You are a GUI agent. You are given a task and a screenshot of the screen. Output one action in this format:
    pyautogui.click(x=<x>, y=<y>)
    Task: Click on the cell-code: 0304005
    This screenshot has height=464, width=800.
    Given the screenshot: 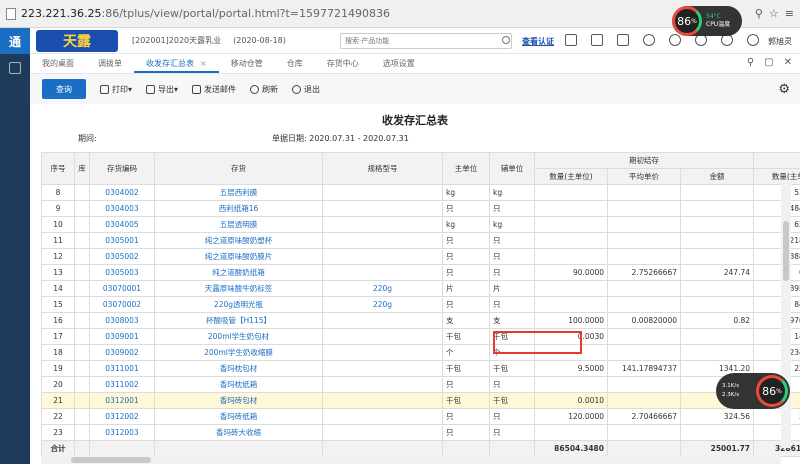 What is the action you would take?
    pyautogui.click(x=122, y=224)
    